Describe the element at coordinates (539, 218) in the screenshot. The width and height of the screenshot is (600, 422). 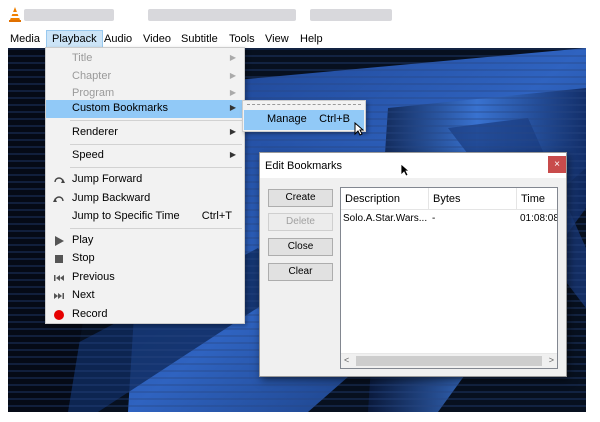
I see `bookmark-time: 01:08:08` at that location.